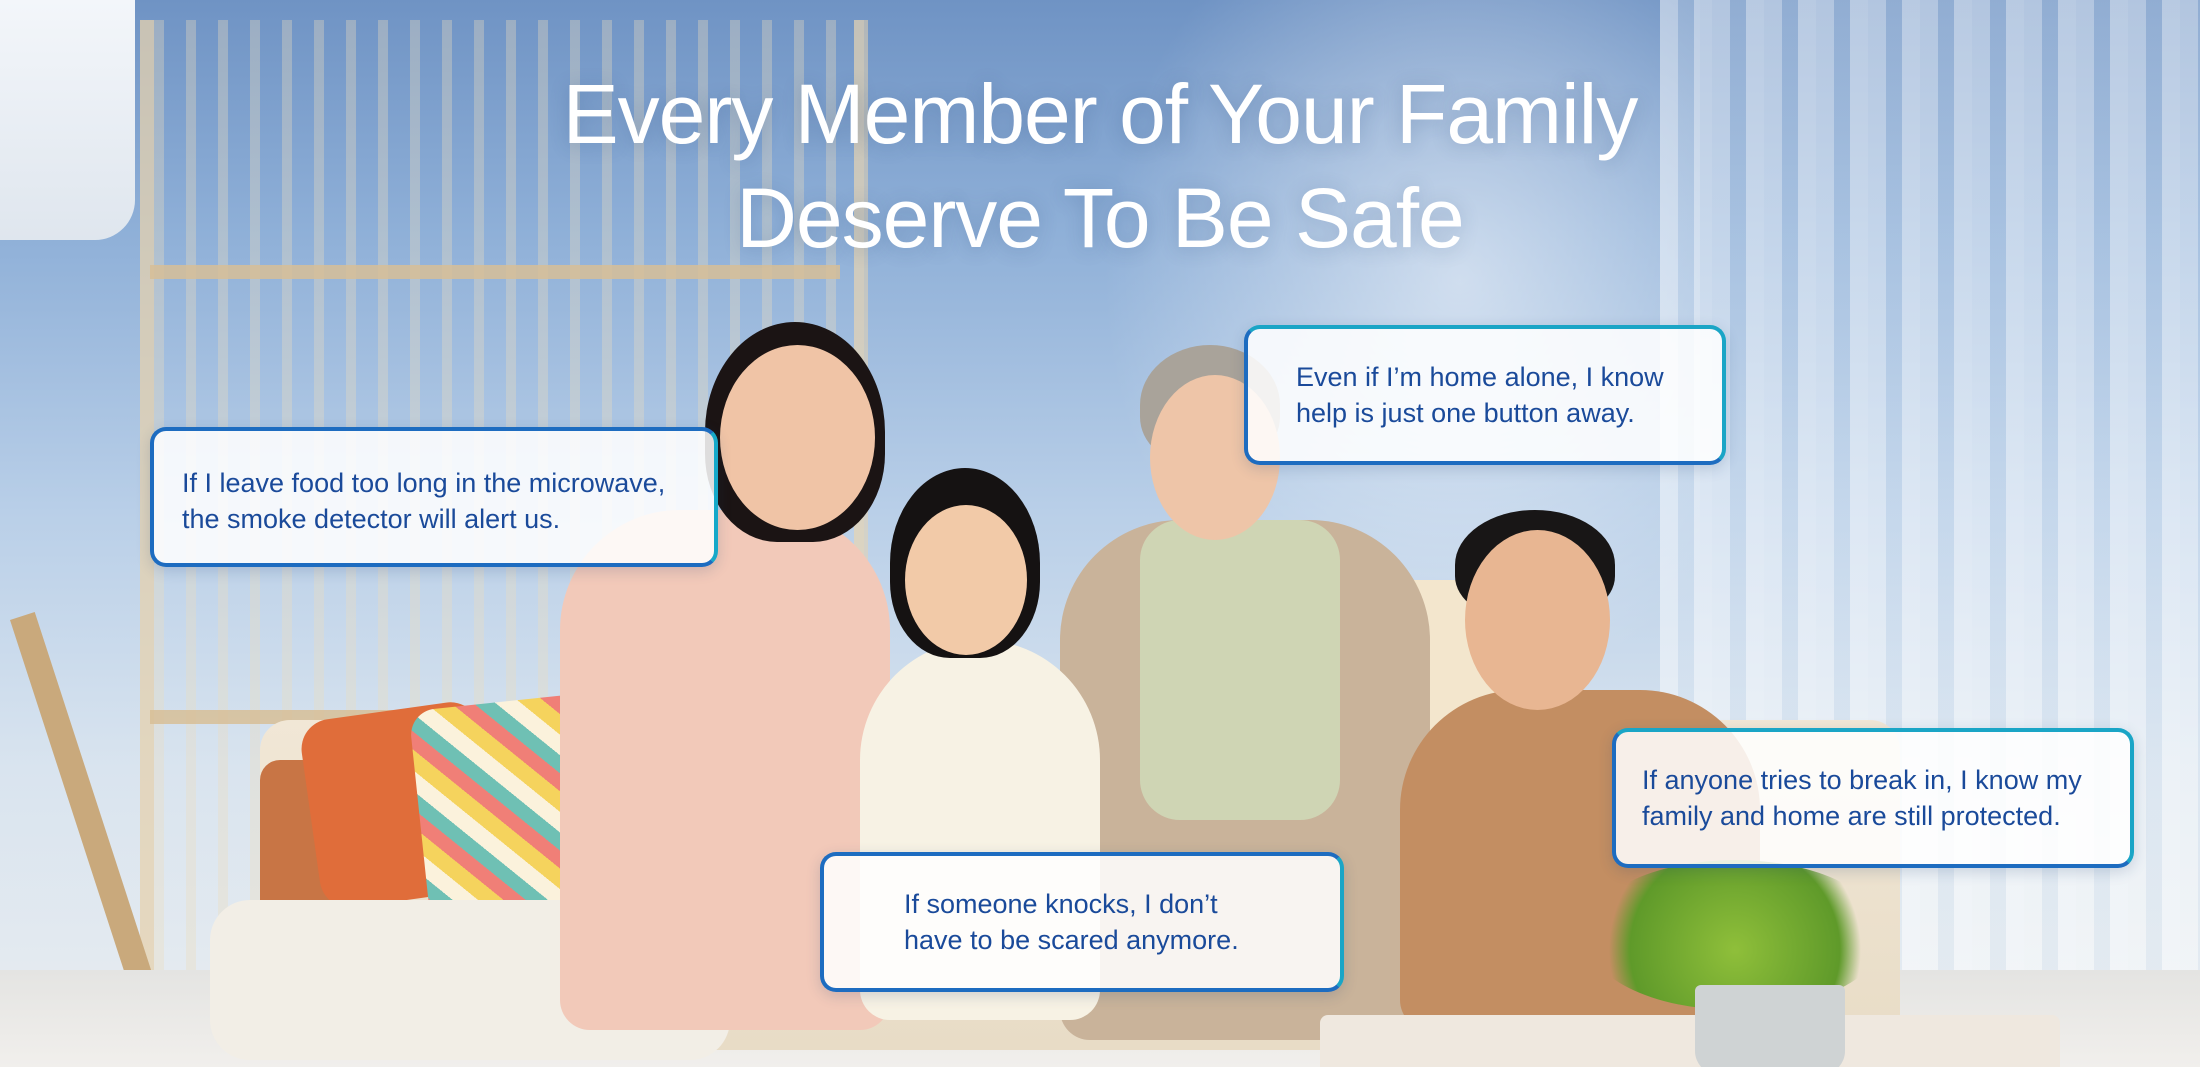 The width and height of the screenshot is (2200, 1067). Describe the element at coordinates (1851, 816) in the screenshot. I see `testimonial-text: family and home are still protected.` at that location.